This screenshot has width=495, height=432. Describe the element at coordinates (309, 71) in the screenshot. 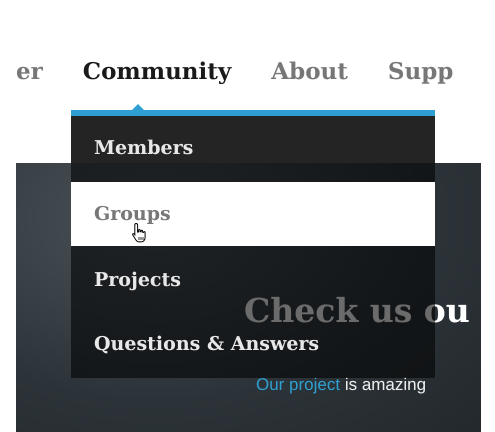

I see `nav-link: About` at that location.